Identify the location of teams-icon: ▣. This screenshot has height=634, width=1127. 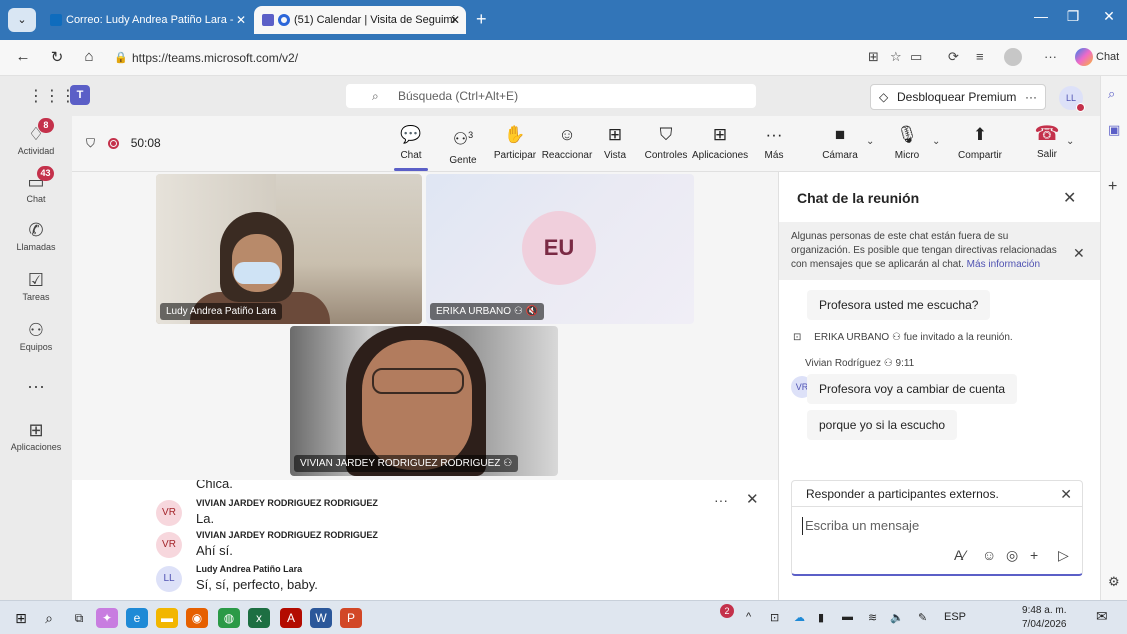
(1114, 130).